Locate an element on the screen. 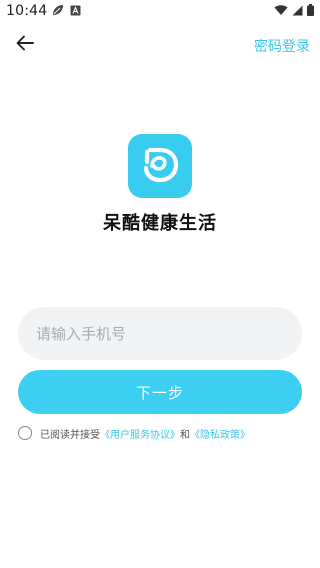 Image resolution: width=320 pixels, height=568 pixels. status-right-icons is located at coordinates (294, 10).